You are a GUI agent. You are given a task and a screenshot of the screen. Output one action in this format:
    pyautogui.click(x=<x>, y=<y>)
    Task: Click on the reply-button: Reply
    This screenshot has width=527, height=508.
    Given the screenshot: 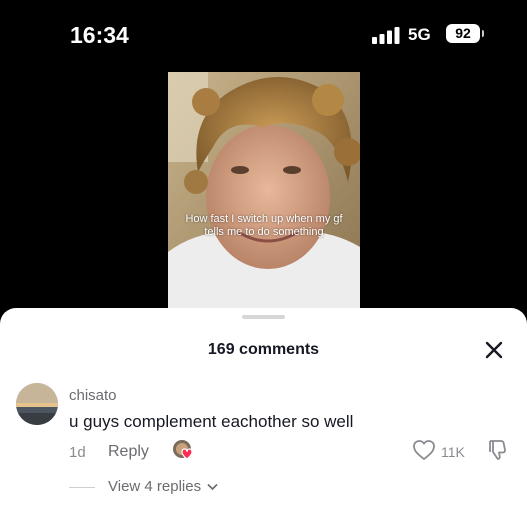 What is the action you would take?
    pyautogui.click(x=128, y=452)
    